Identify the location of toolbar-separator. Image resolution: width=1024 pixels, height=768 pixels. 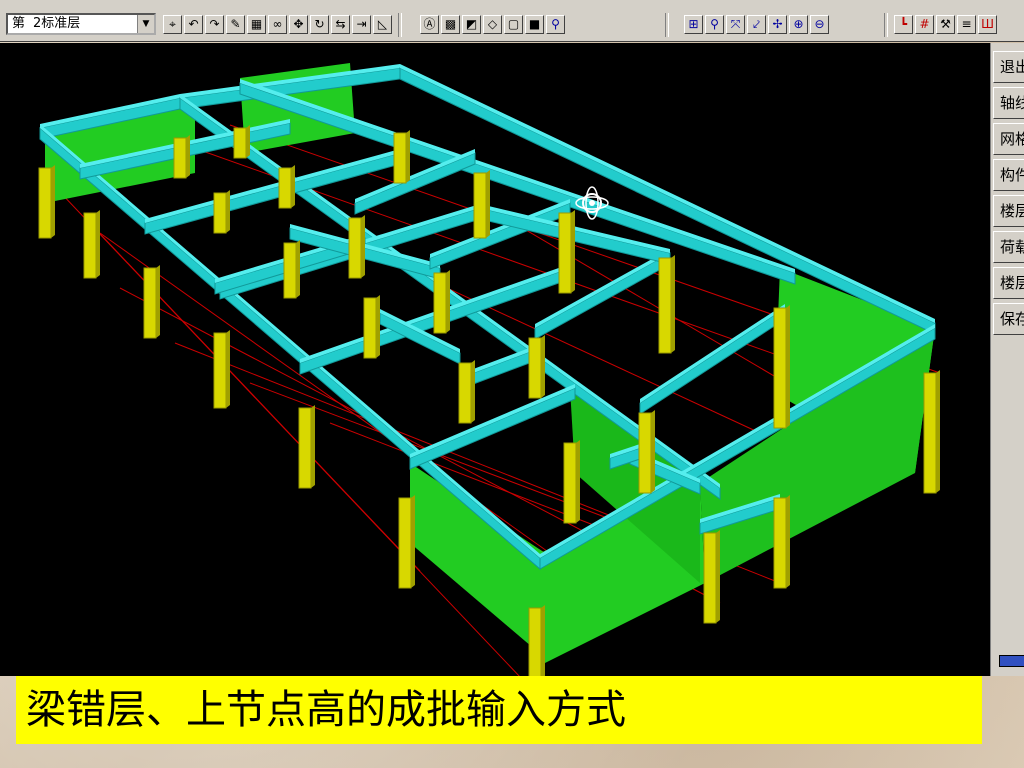
(667, 25).